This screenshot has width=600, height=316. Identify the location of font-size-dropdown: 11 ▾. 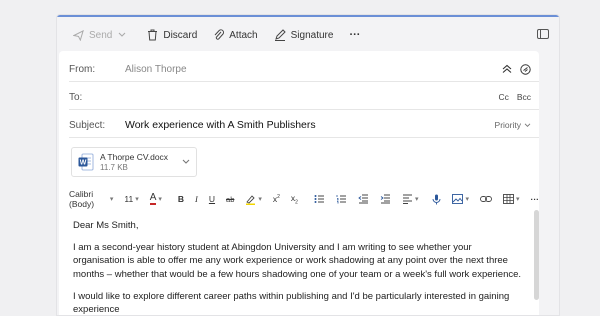
(131, 199).